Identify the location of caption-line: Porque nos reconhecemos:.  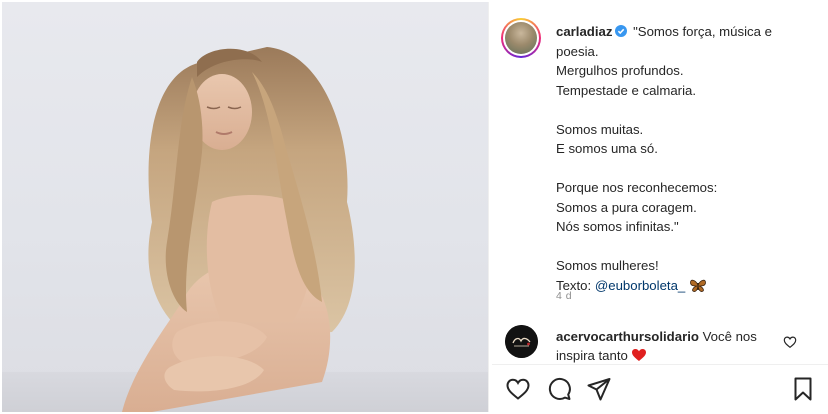
(637, 187).